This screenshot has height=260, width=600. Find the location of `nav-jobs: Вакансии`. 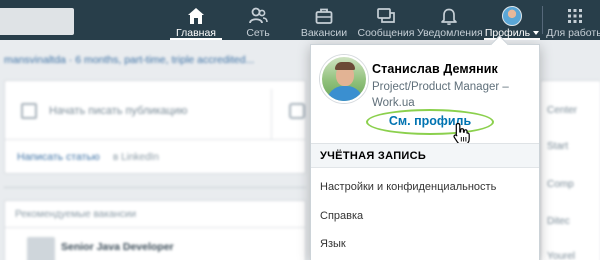

nav-jobs: Вакансии is located at coordinates (324, 20).